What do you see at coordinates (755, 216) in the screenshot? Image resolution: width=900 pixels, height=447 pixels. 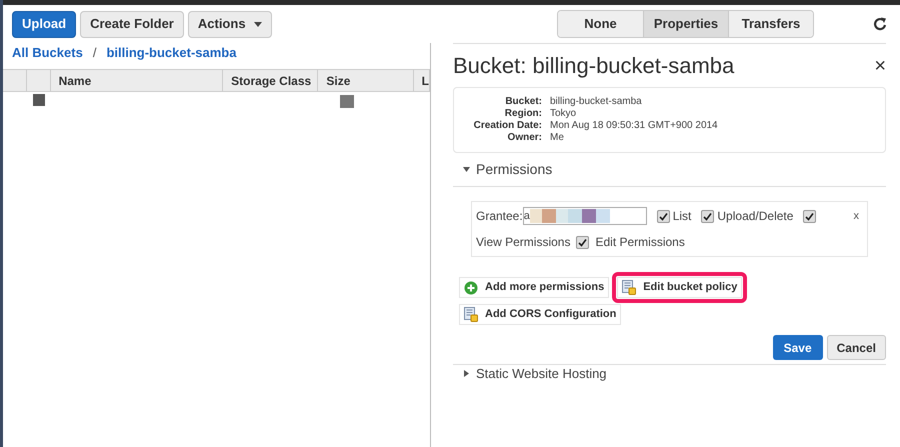 I see `checkbox-label: Upload/Delete` at bounding box center [755, 216].